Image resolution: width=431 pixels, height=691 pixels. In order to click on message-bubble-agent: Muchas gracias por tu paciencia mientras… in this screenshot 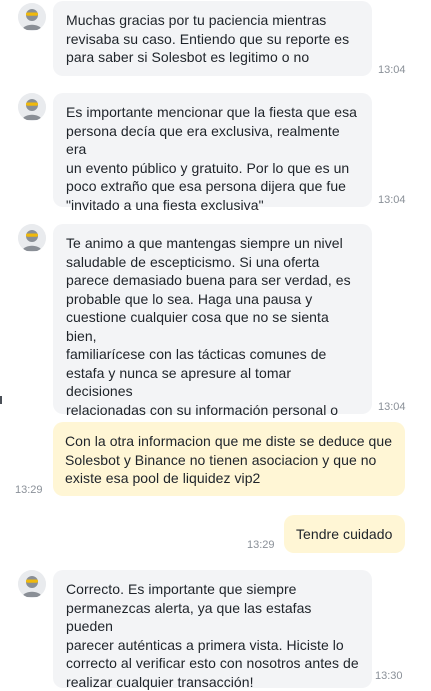, I will do `click(212, 38)`.